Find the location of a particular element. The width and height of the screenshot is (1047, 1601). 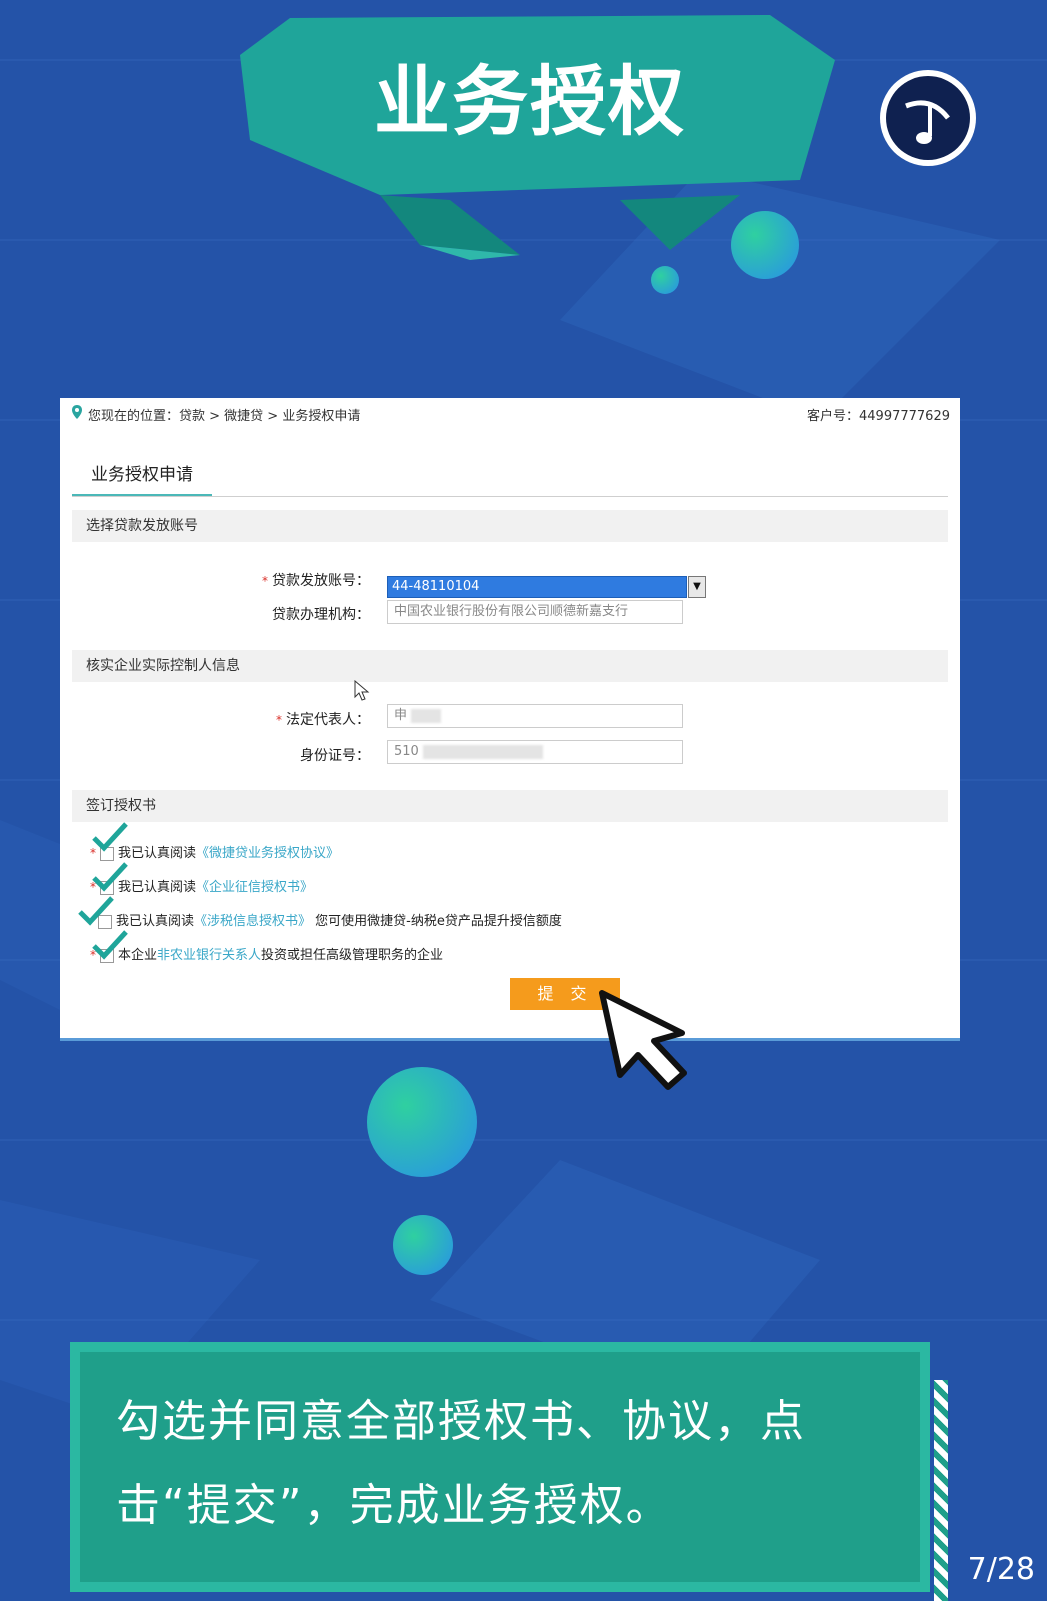

caption-box: 勾选并同意全部授权书、协议，点击“提交”，完成业务授权。 is located at coordinates (500, 1467).